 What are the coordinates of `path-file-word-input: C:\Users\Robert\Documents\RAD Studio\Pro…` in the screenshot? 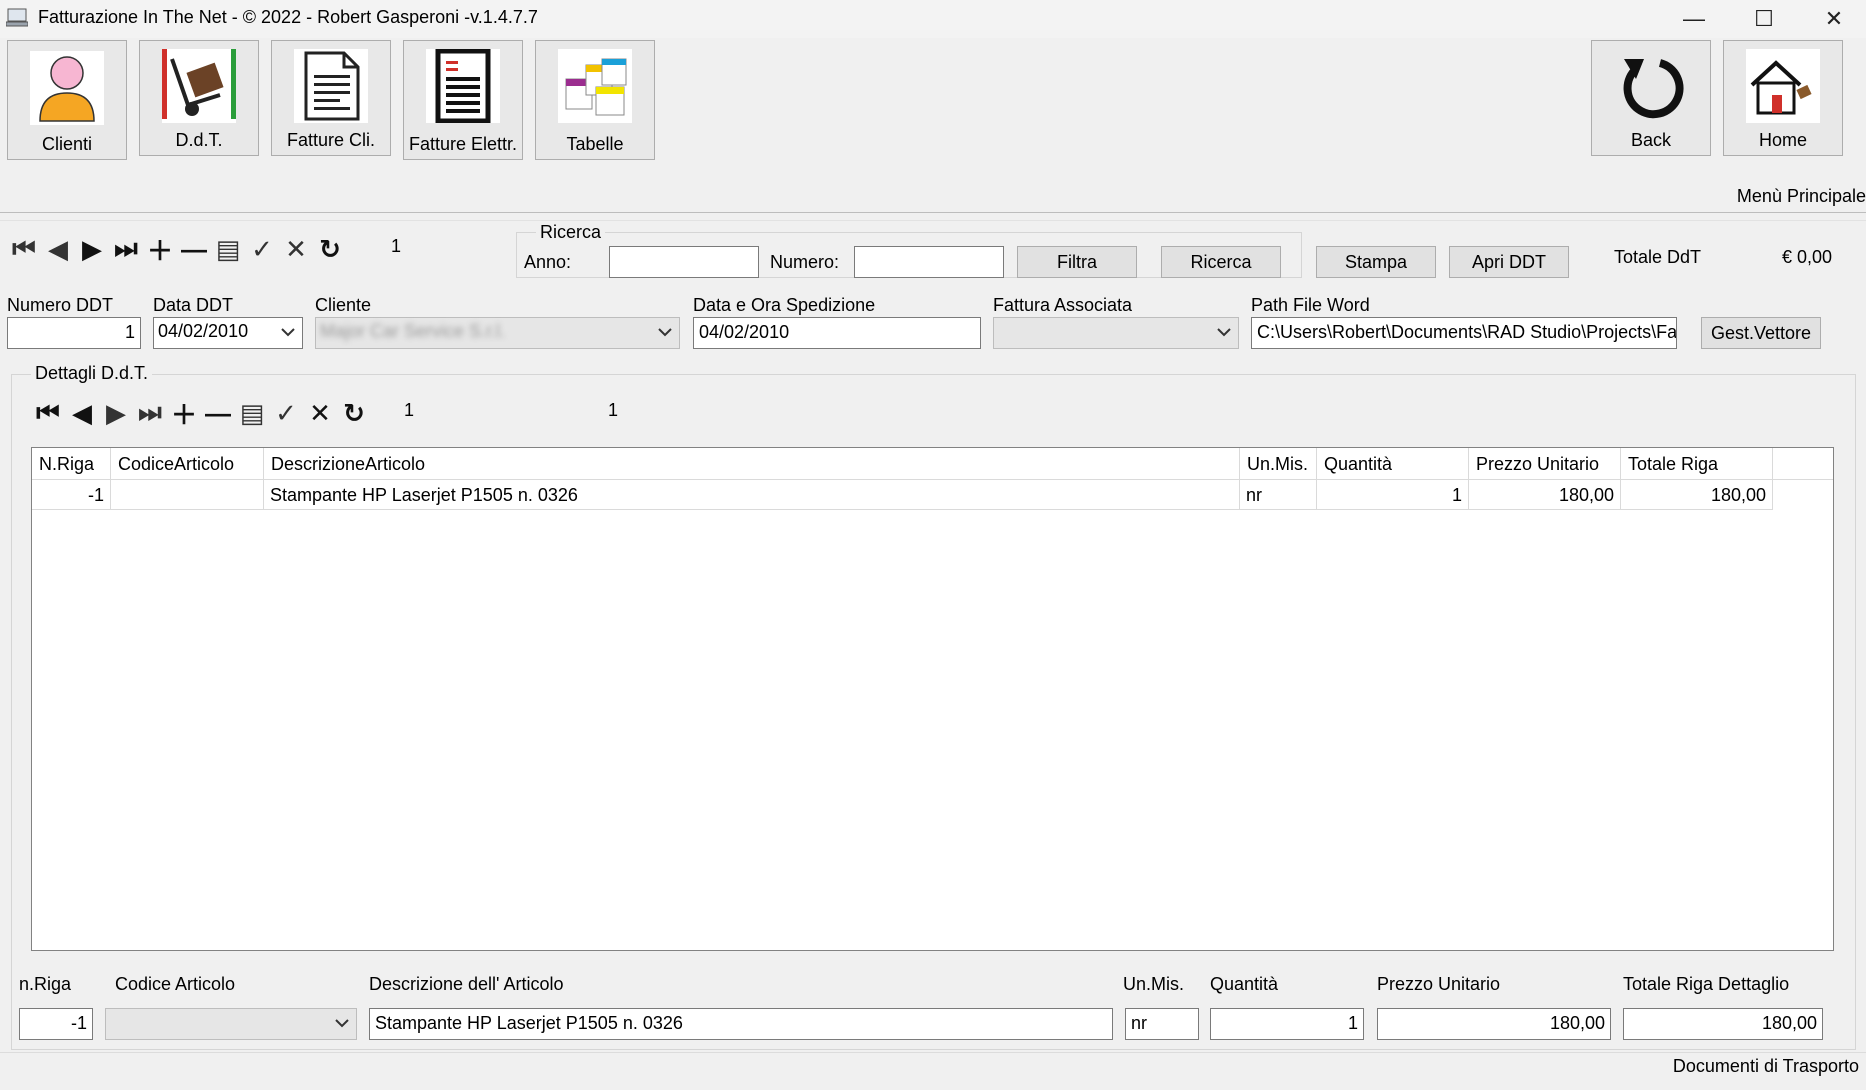 It's located at (1464, 333).